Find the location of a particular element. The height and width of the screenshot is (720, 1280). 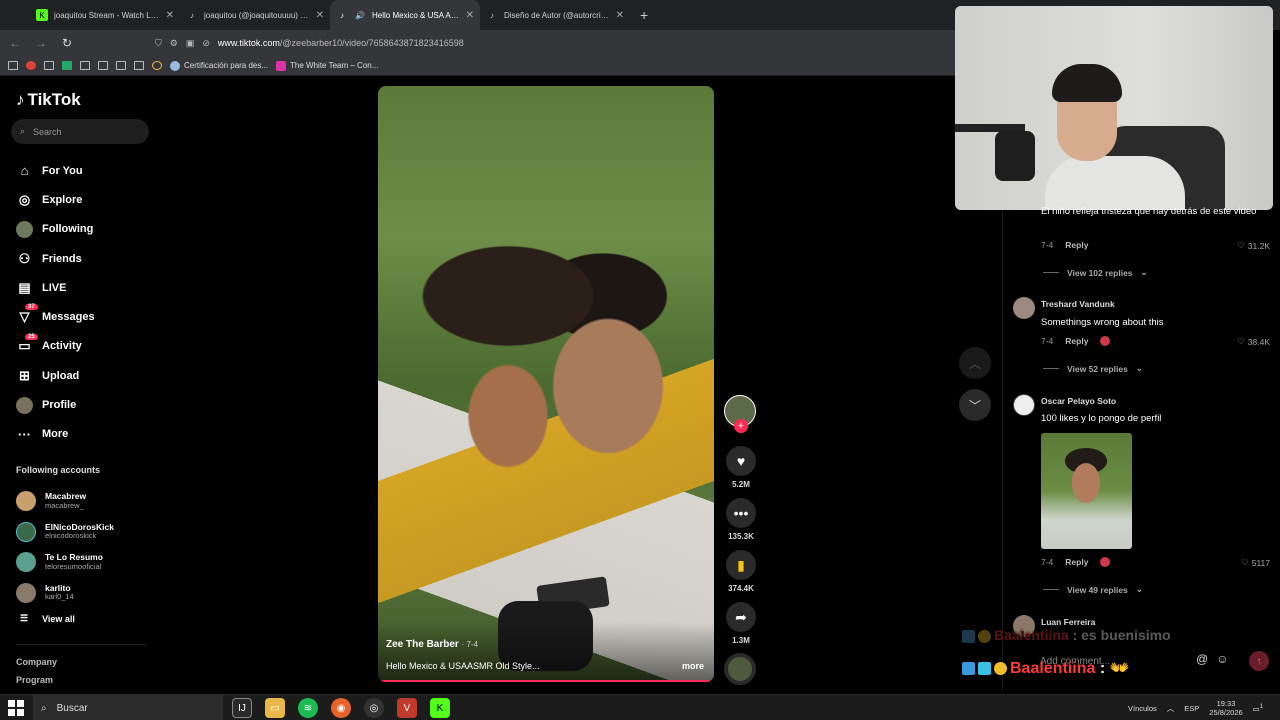

share-button: ➦ 1.3M is located at coordinates (741, 623).